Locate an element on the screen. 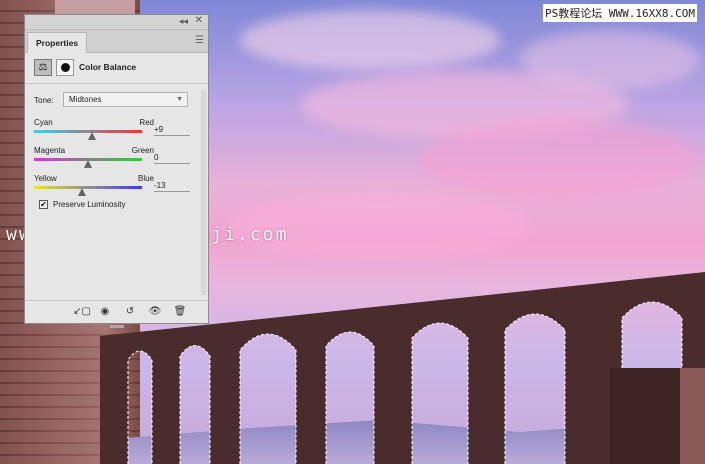  tone-dropdown: Midtones ▼ is located at coordinates (125, 99).